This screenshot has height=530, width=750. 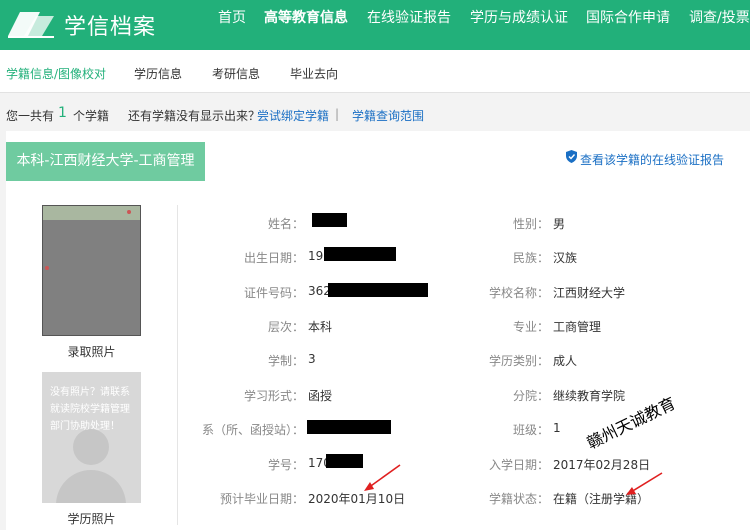 I want to click on field-label-study-mode: 学习形式：, so click(x=273, y=396).